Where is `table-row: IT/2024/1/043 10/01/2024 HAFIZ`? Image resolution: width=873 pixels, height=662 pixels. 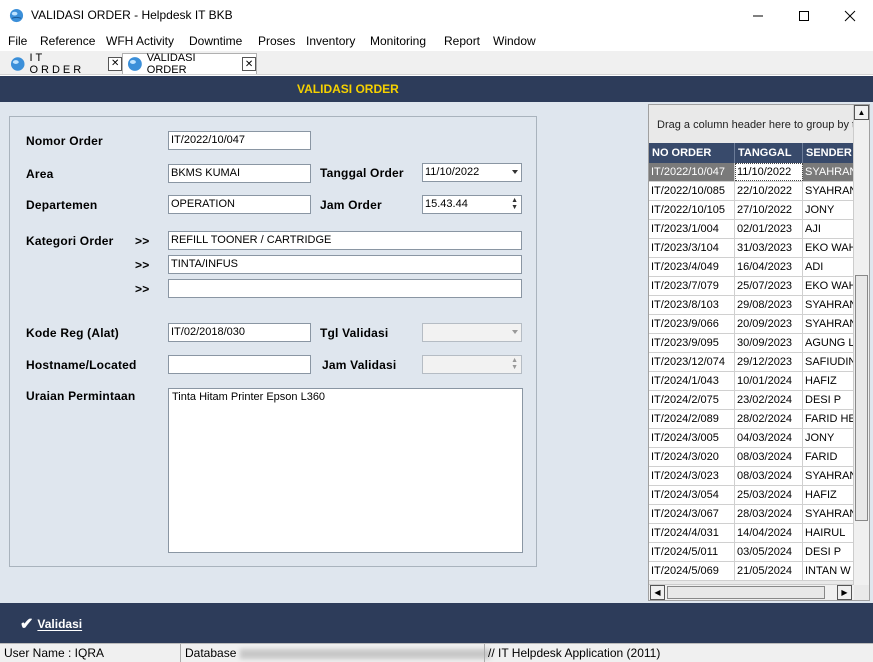
table-row: IT/2024/1/043 10/01/2024 HAFIZ is located at coordinates (751, 381).